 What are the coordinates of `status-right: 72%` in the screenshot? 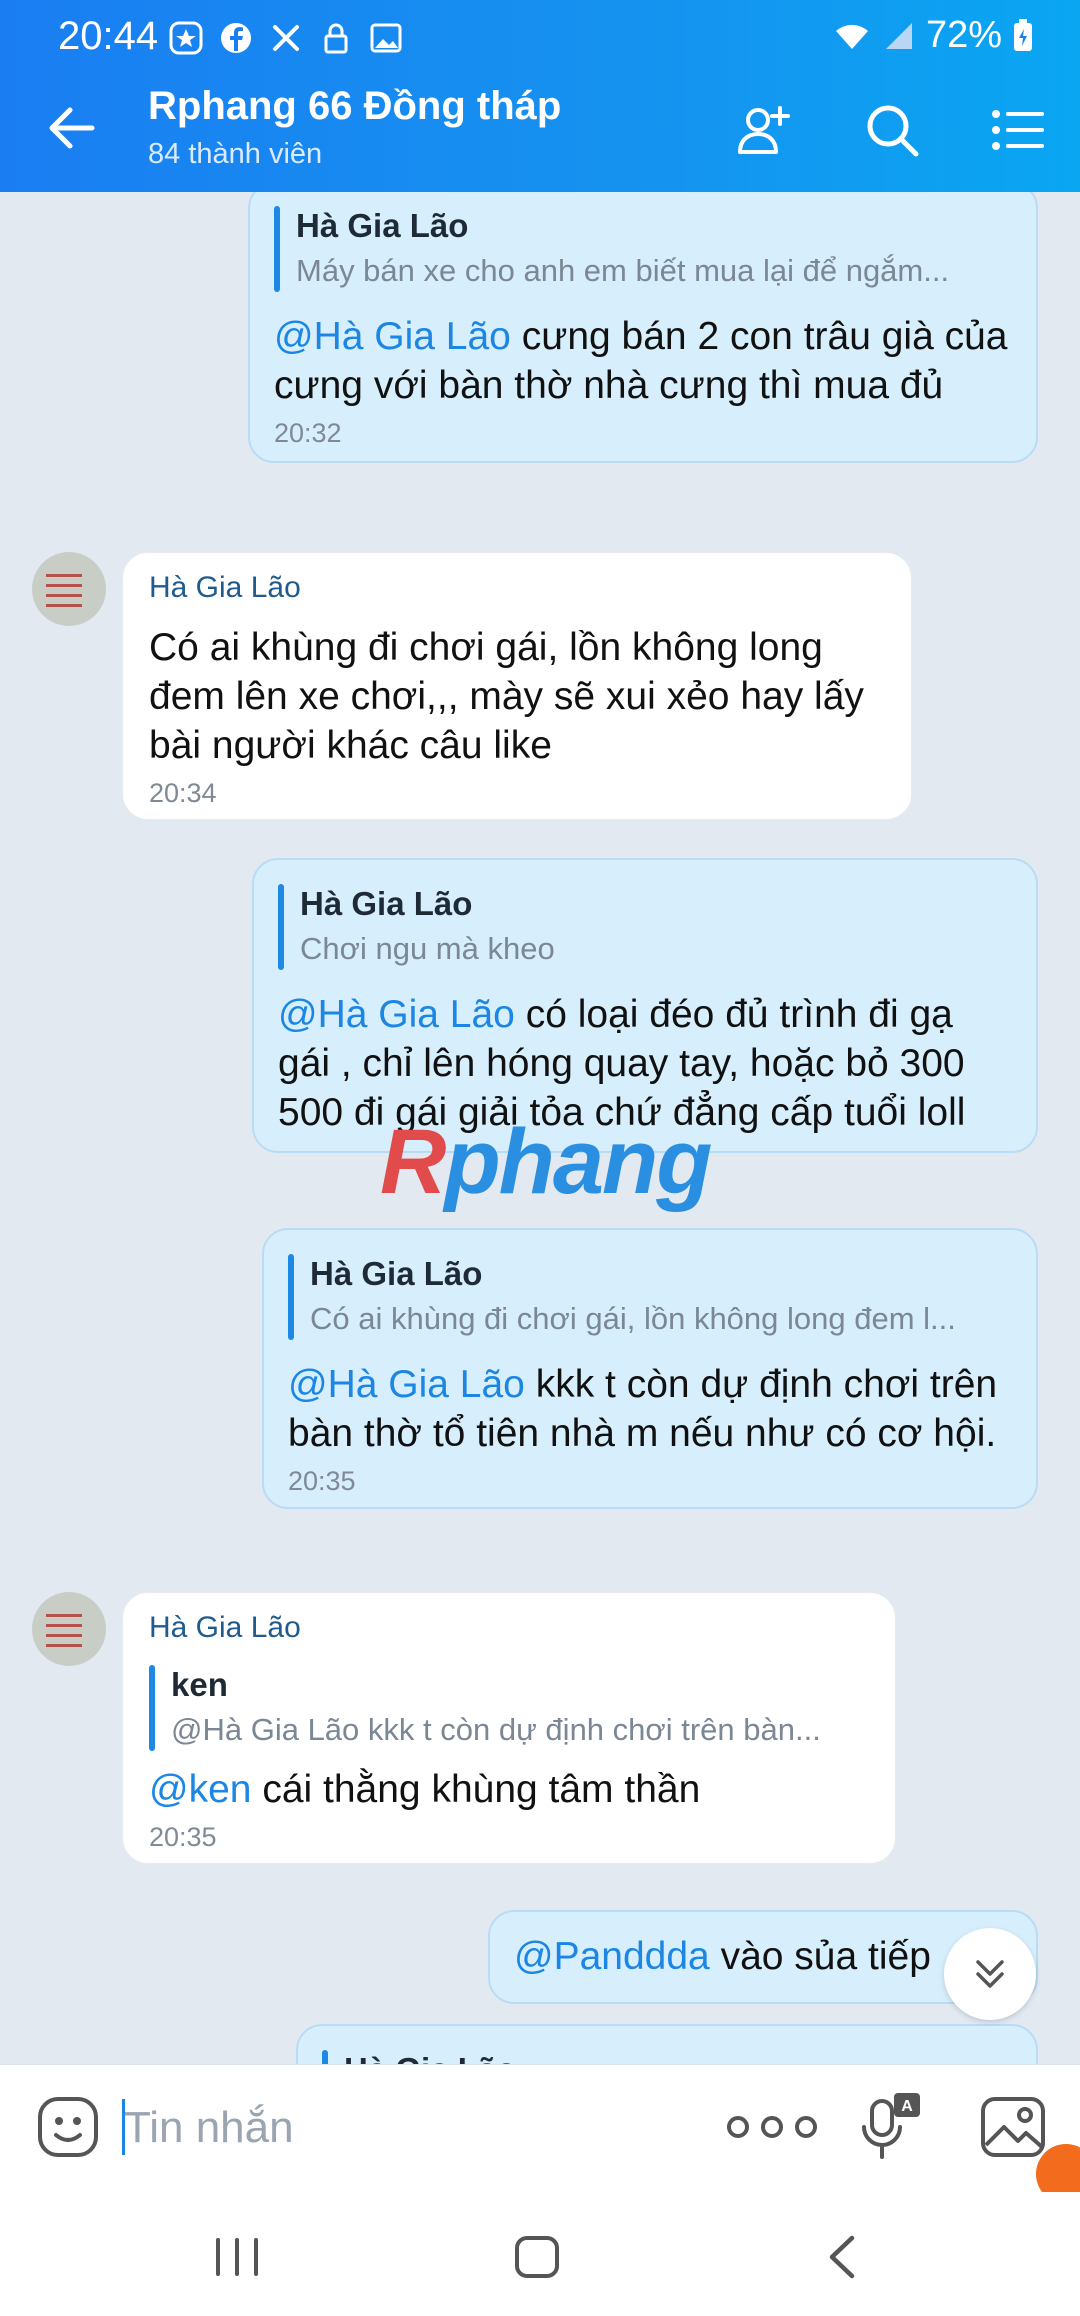 It's located at (933, 35).